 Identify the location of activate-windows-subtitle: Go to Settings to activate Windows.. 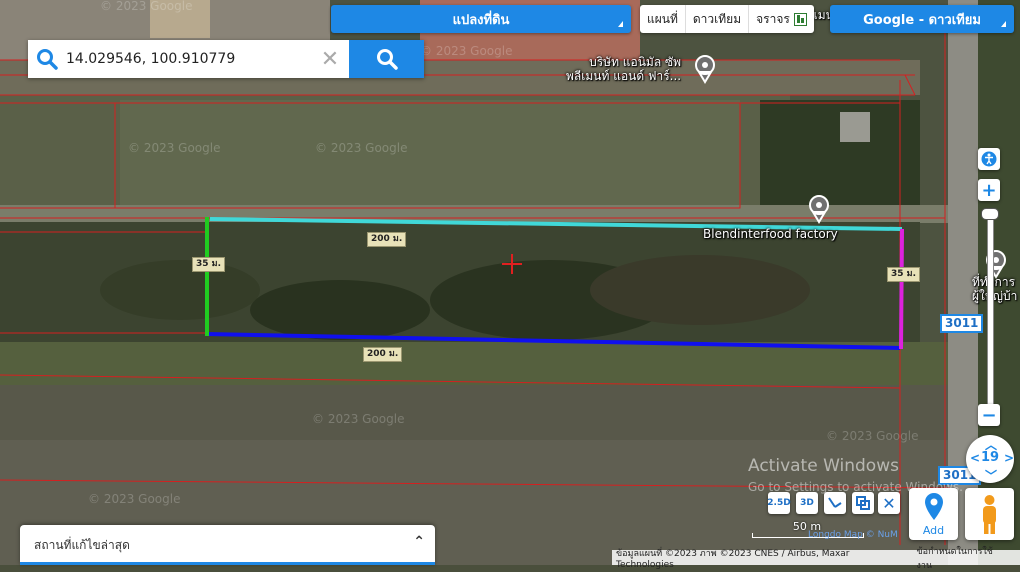
(855, 487).